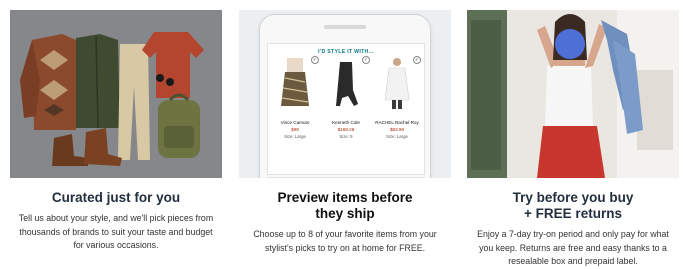 Image resolution: width=683 pixels, height=269 pixels. Describe the element at coordinates (295, 122) in the screenshot. I see `product-brand: Vince Camuto` at that location.